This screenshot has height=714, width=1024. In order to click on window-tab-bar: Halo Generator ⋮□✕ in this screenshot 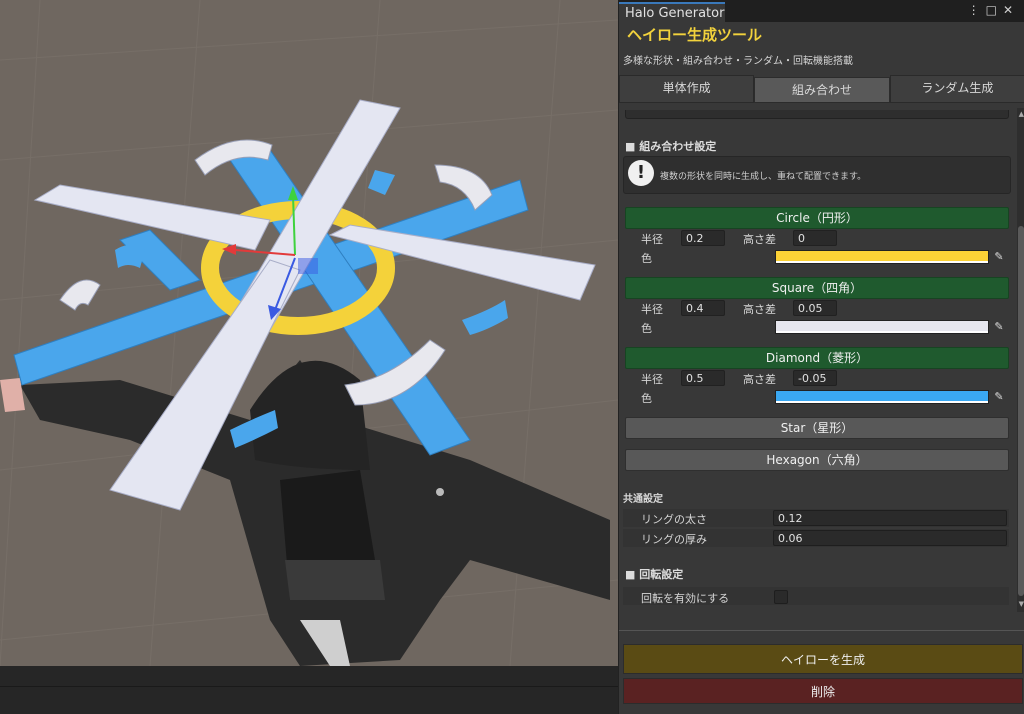, I will do `click(821, 11)`.